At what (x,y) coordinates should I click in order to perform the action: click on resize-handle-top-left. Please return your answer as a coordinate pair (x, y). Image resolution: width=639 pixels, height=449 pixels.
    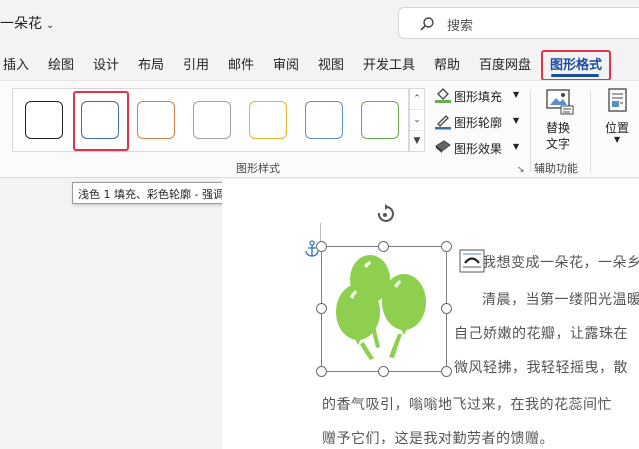
    Looking at the image, I should click on (321, 246).